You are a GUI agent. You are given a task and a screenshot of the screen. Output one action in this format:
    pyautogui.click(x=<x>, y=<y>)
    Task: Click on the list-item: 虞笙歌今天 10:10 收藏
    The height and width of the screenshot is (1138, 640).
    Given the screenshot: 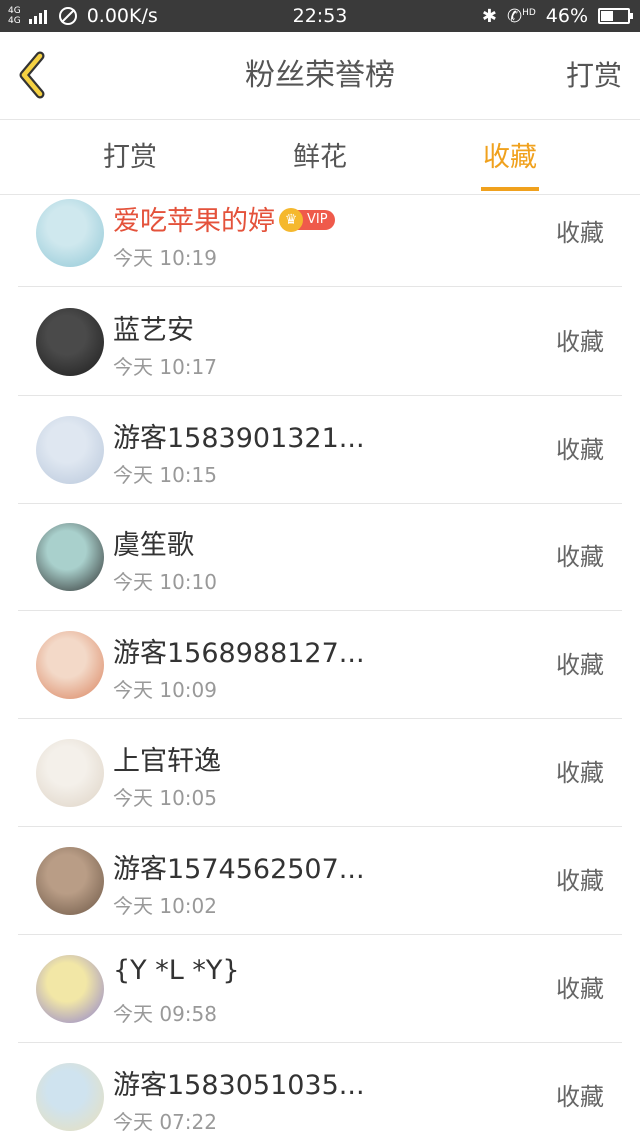 What is the action you would take?
    pyautogui.click(x=320, y=557)
    